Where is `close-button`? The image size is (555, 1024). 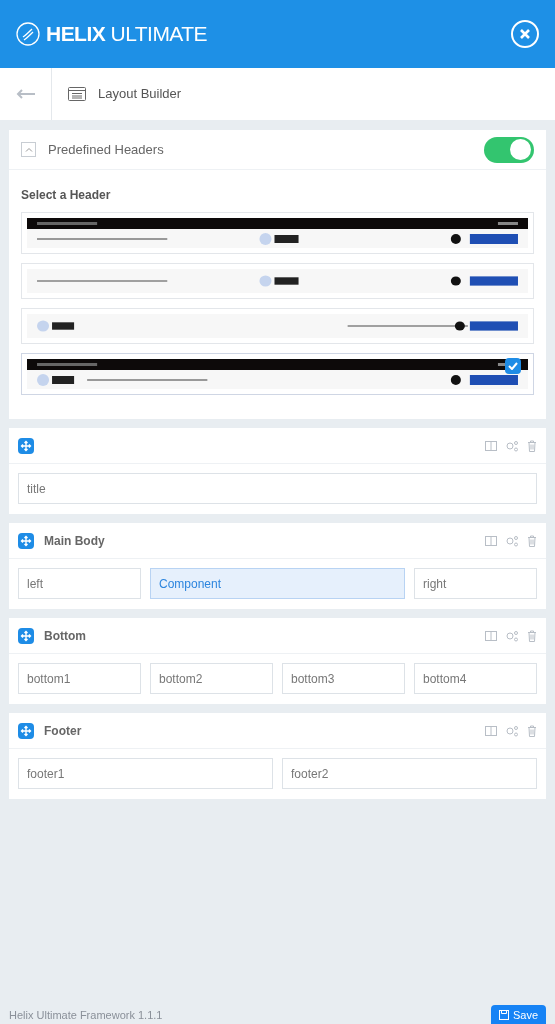
close-button is located at coordinates (525, 34).